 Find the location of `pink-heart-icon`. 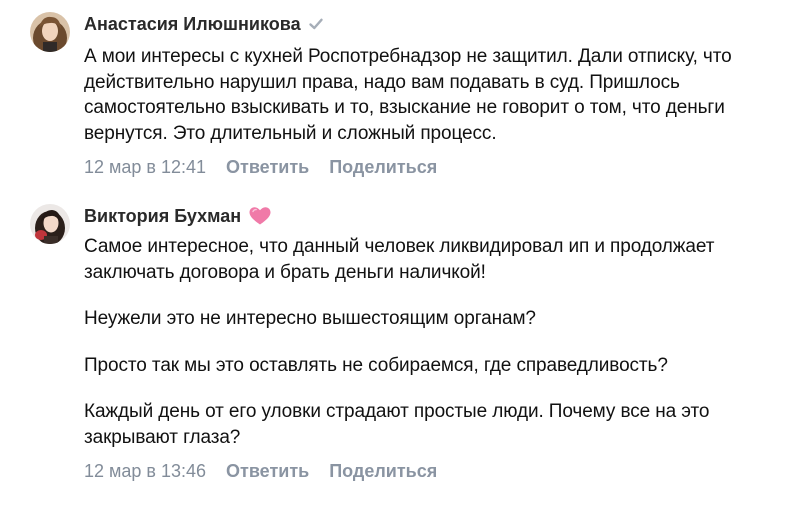

pink-heart-icon is located at coordinates (260, 216).